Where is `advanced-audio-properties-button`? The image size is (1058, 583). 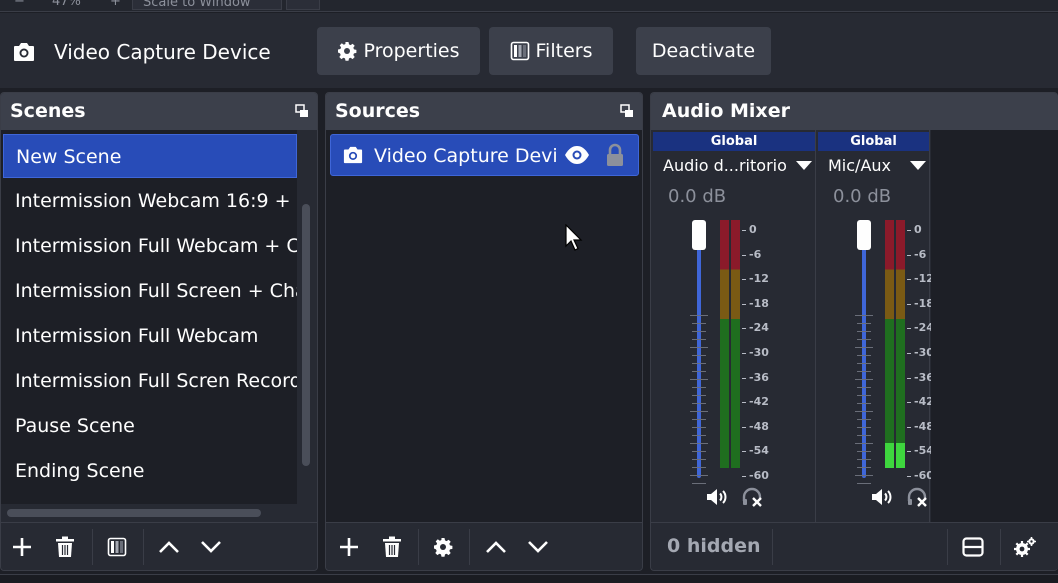 advanced-audio-properties-button is located at coordinates (1025, 547).